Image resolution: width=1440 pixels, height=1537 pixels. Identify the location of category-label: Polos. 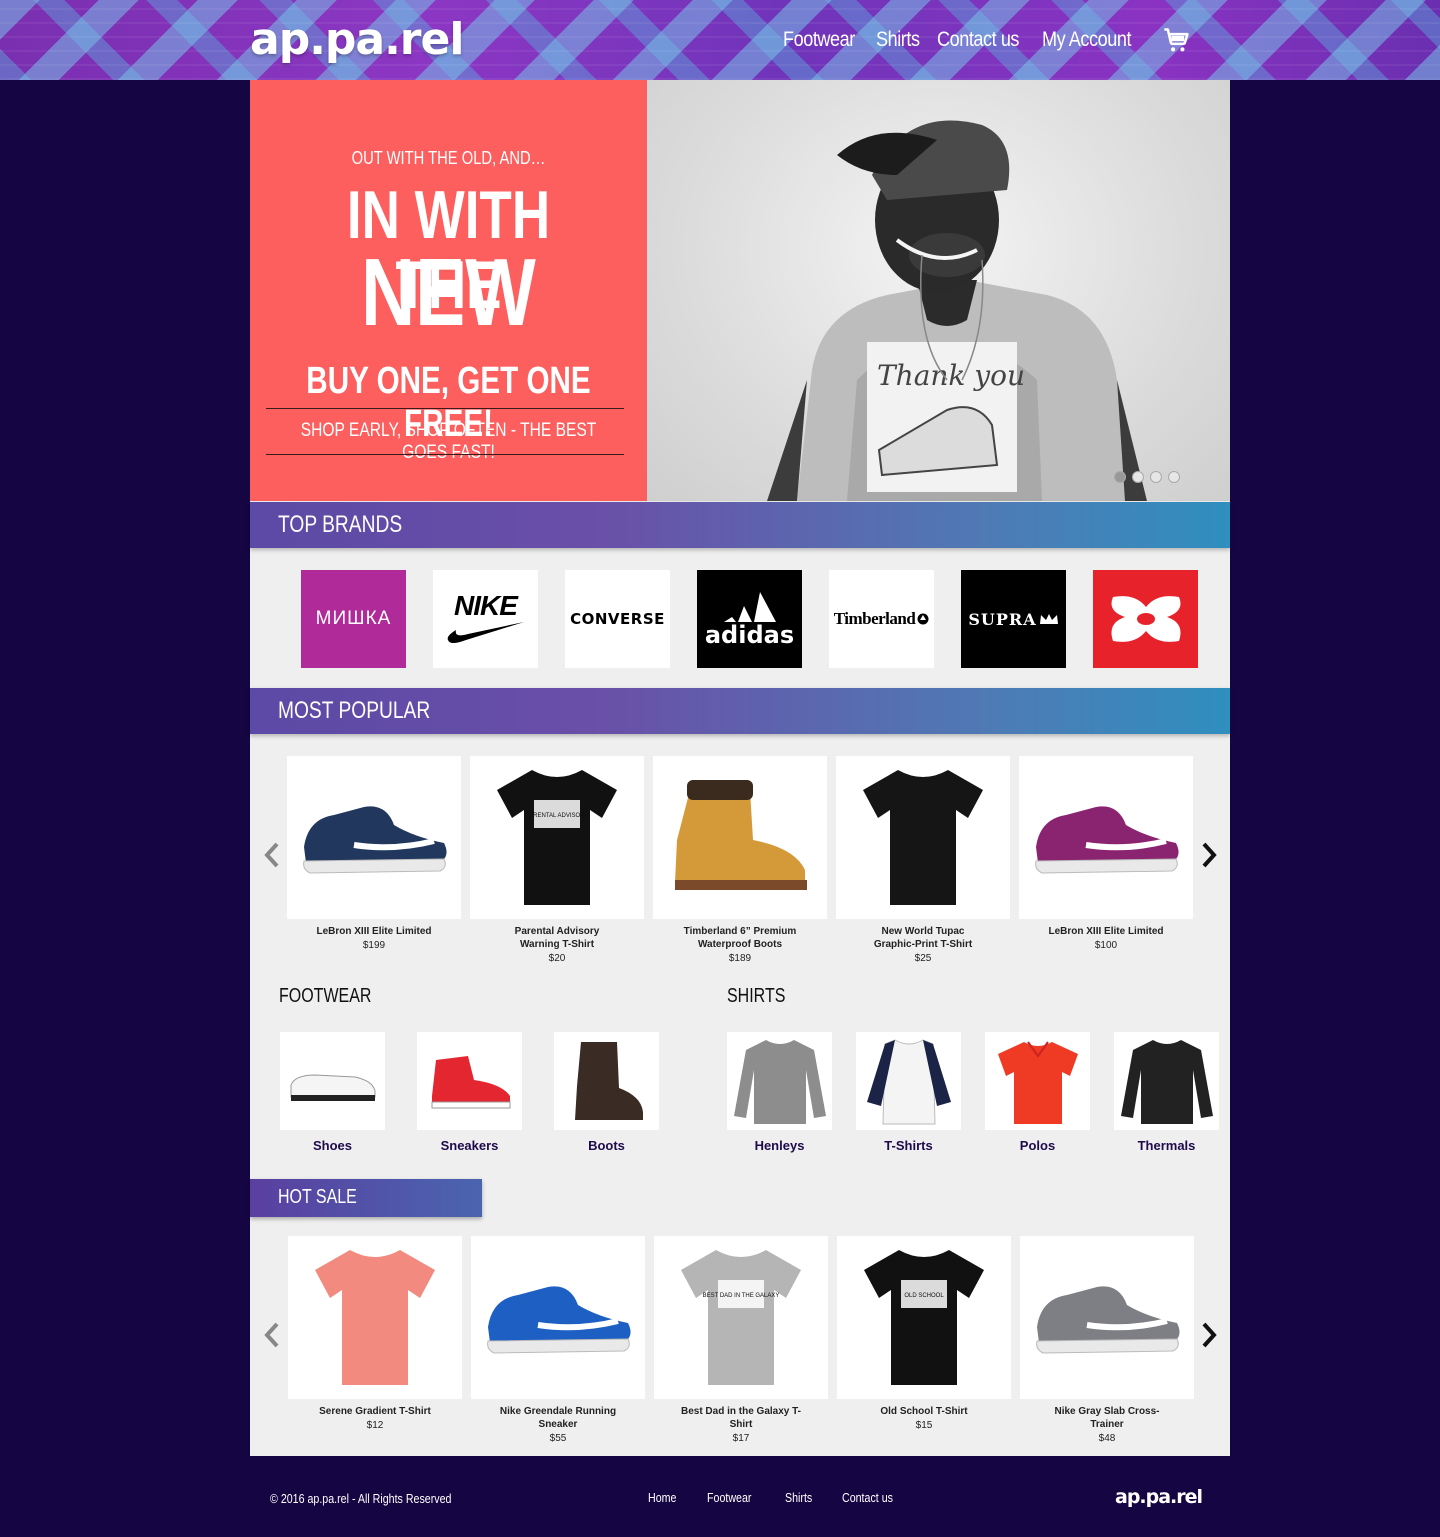
(1037, 1145).